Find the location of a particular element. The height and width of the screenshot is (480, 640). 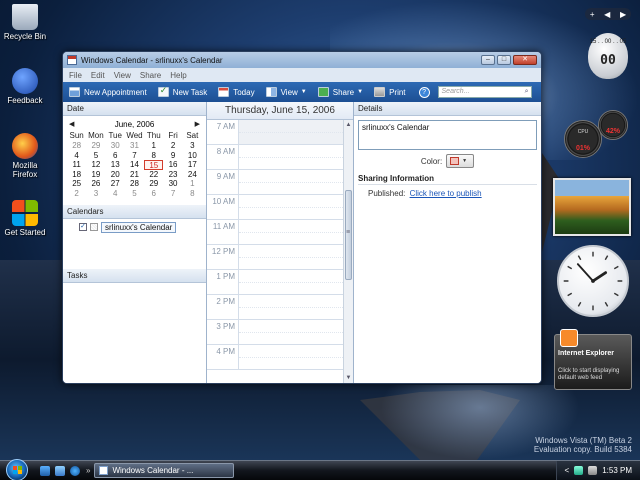

calendar-day: 25 is located at coordinates (76, 184).